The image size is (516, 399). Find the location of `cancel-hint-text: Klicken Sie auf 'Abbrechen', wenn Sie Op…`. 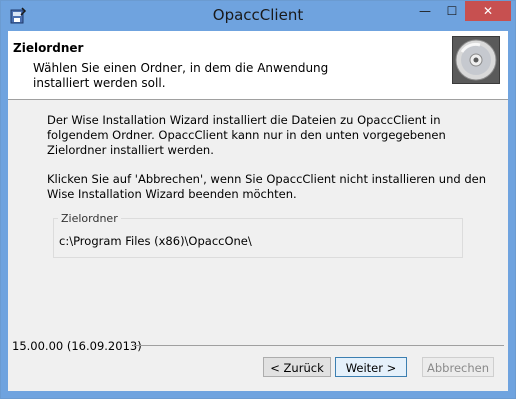

cancel-hint-text: Klicken Sie auf 'Abbrechen', wenn Sie Op… is located at coordinates (266, 186).